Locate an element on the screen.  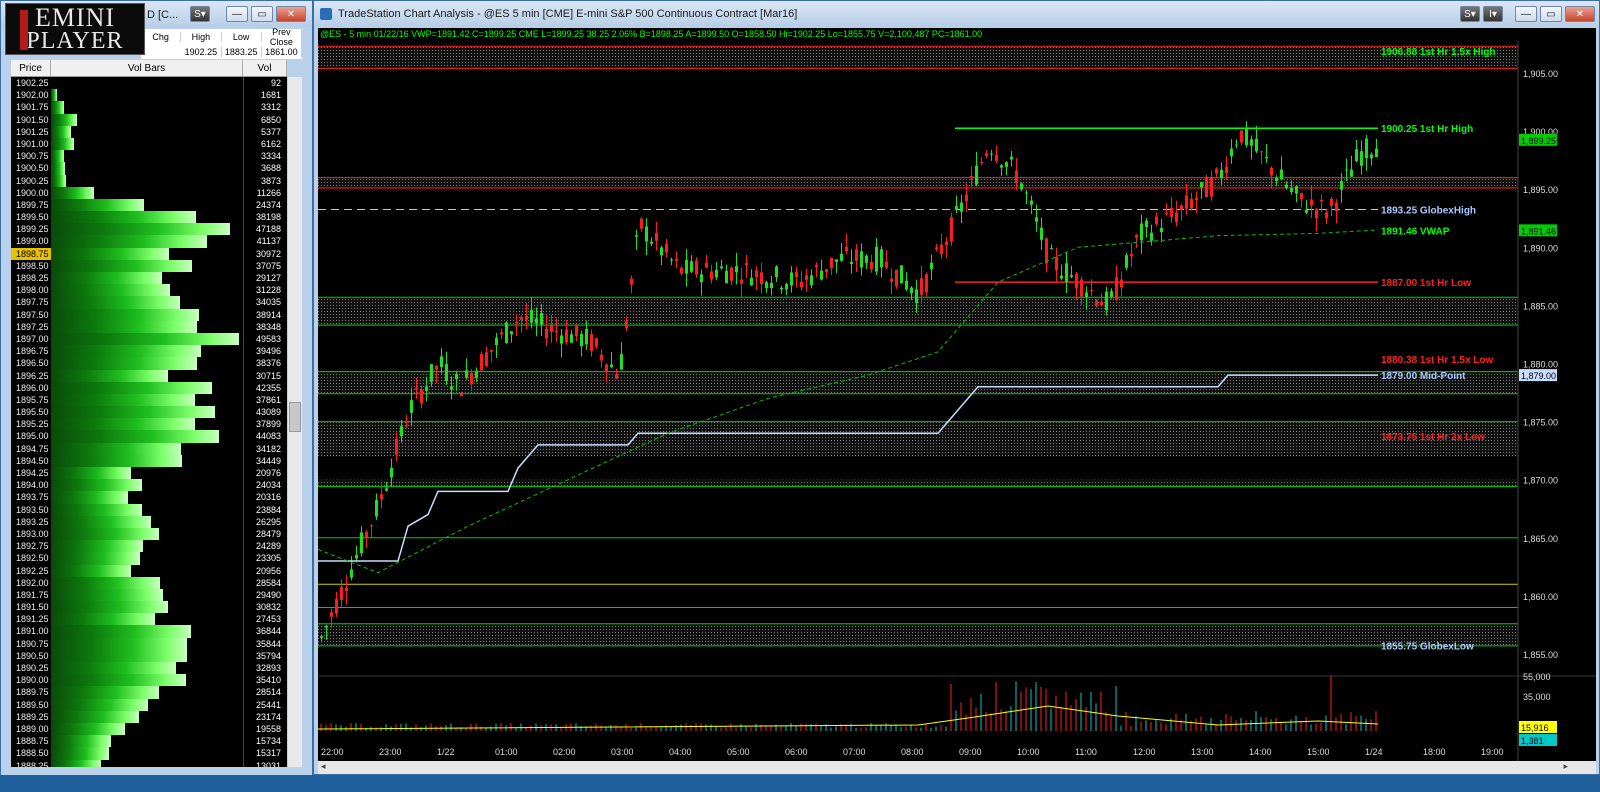
ladder-row: 1889.50 25441 is located at coordinates (149, 704).